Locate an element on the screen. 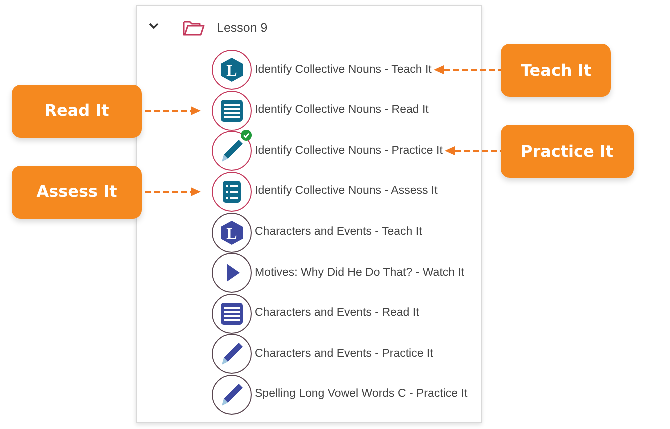 Image resolution: width=670 pixels, height=429 pixels. callout-label: Assess It is located at coordinates (77, 192).